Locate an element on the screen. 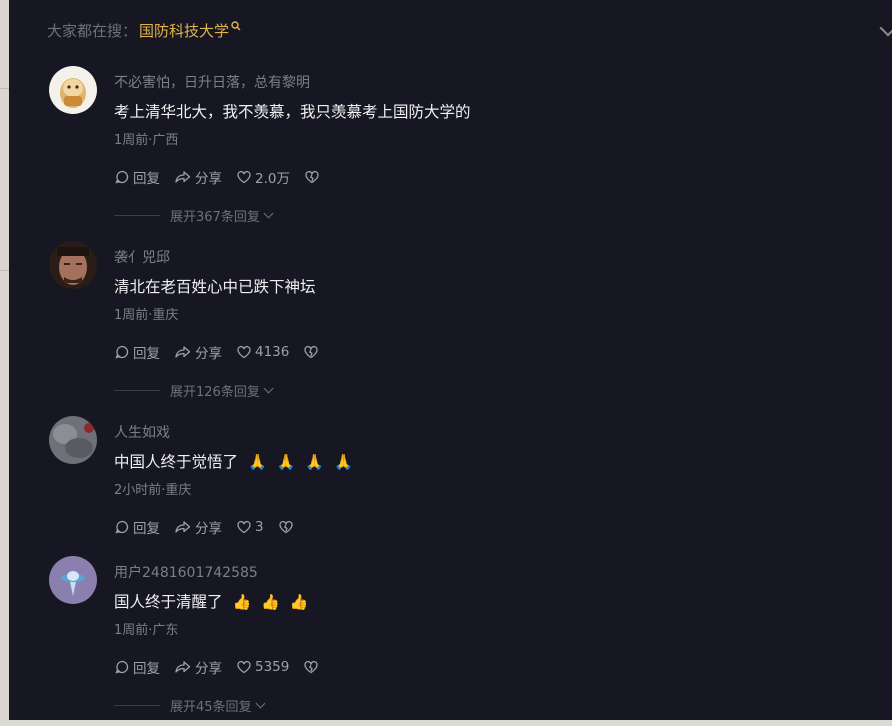 The width and height of the screenshot is (892, 726). comment-text: 国人终于清醒了 👍 👍 👍 is located at coordinates (211, 601).